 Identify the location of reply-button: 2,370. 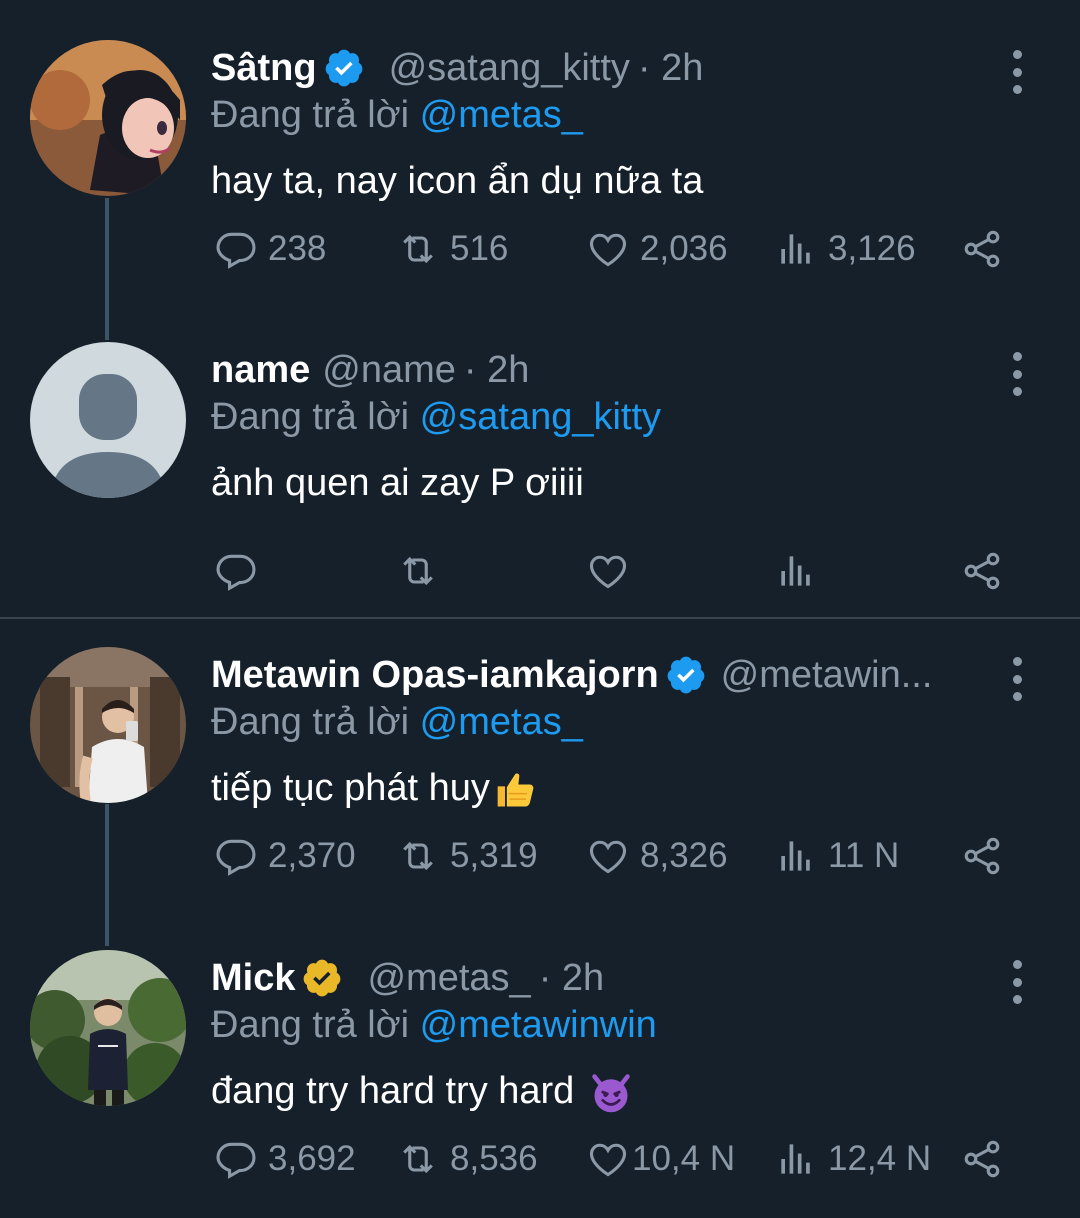
(285, 856).